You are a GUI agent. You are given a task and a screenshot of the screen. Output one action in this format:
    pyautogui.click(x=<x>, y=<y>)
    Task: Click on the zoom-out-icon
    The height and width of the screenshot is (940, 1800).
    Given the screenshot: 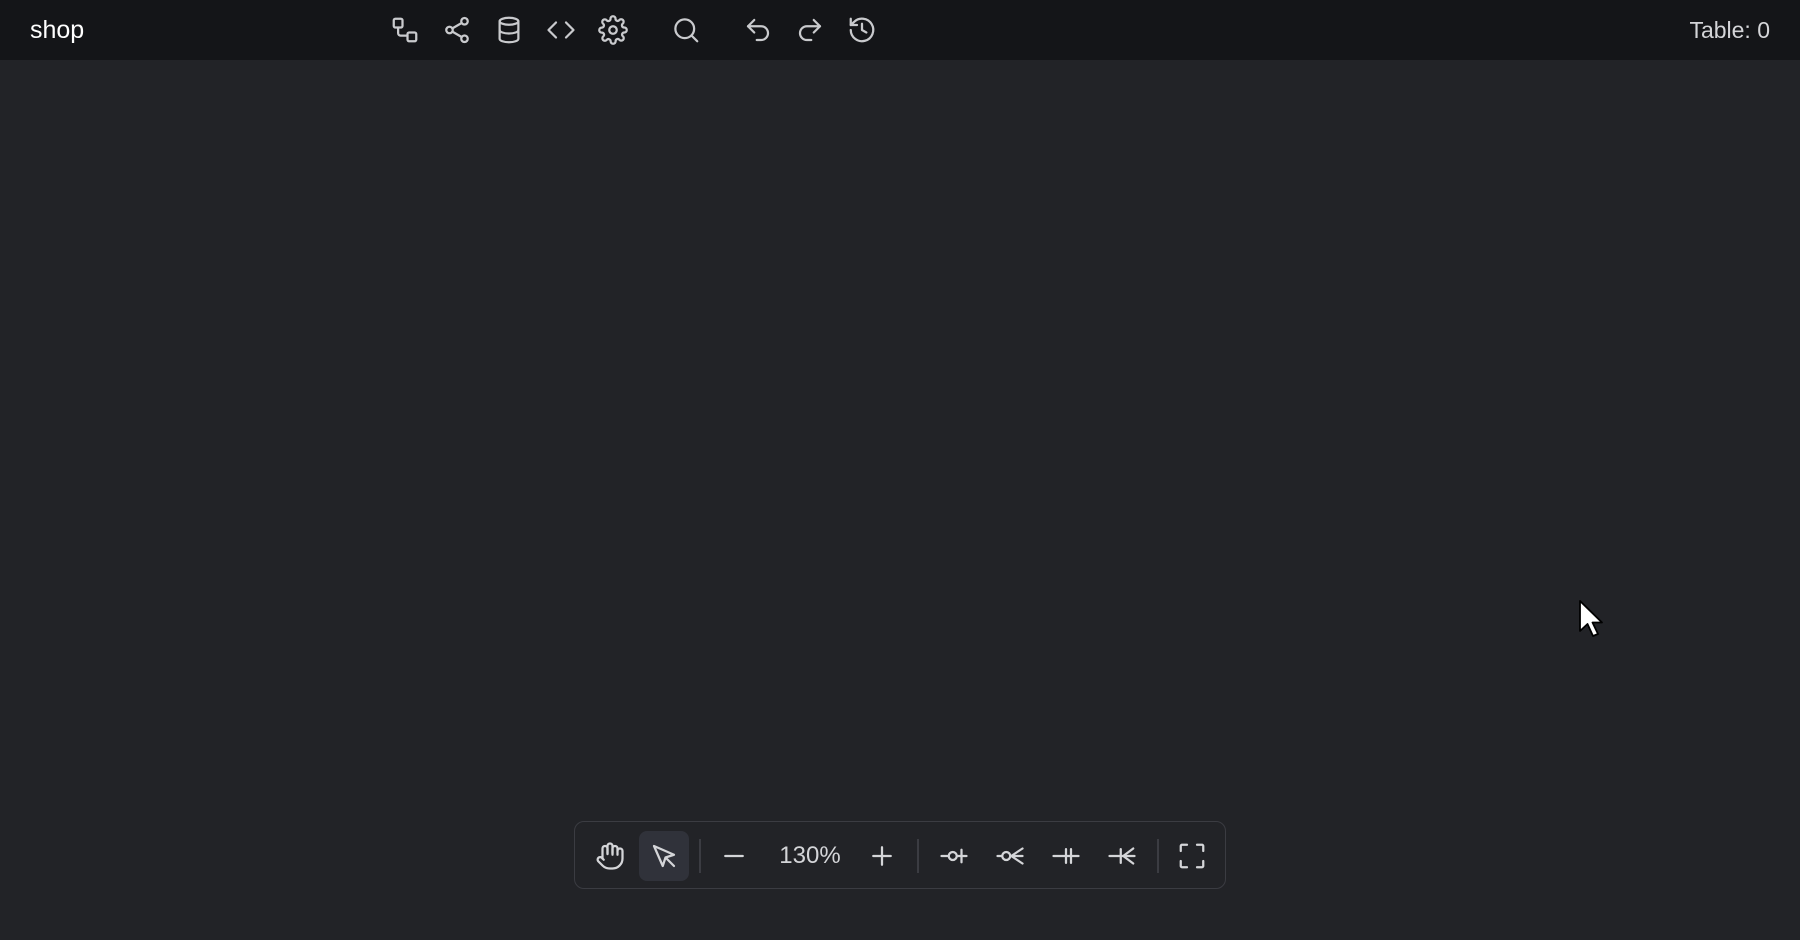 What is the action you would take?
    pyautogui.click(x=734, y=856)
    